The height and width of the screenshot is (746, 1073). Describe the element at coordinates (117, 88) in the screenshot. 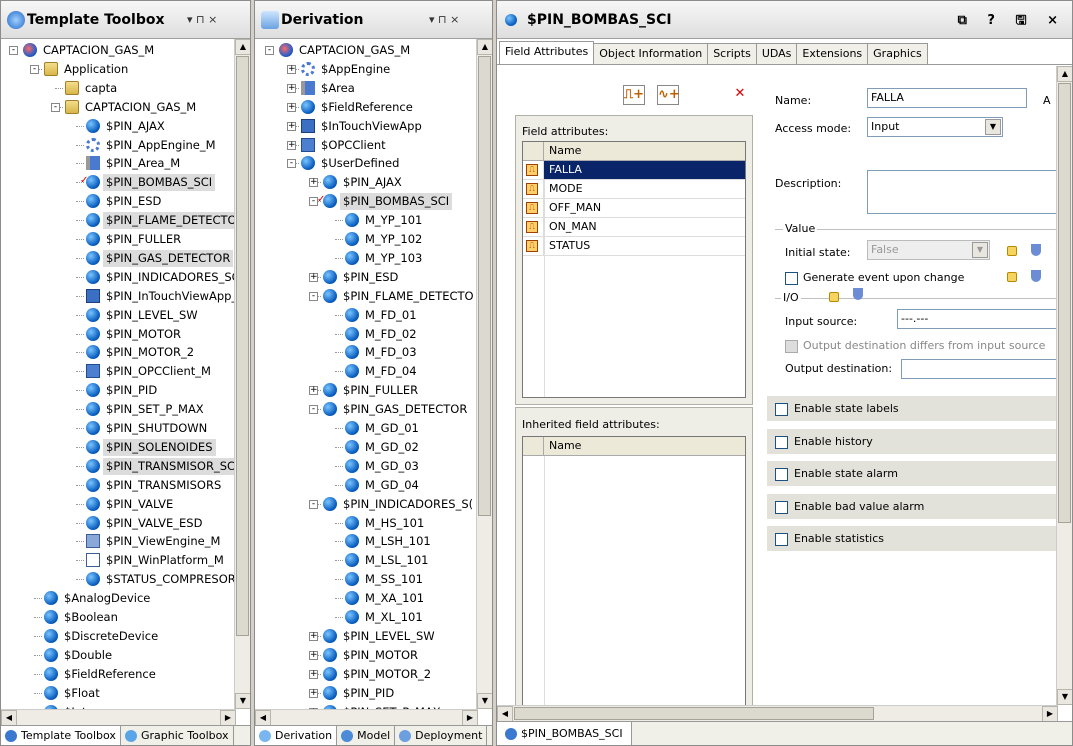

I see `tree-item: capta` at that location.